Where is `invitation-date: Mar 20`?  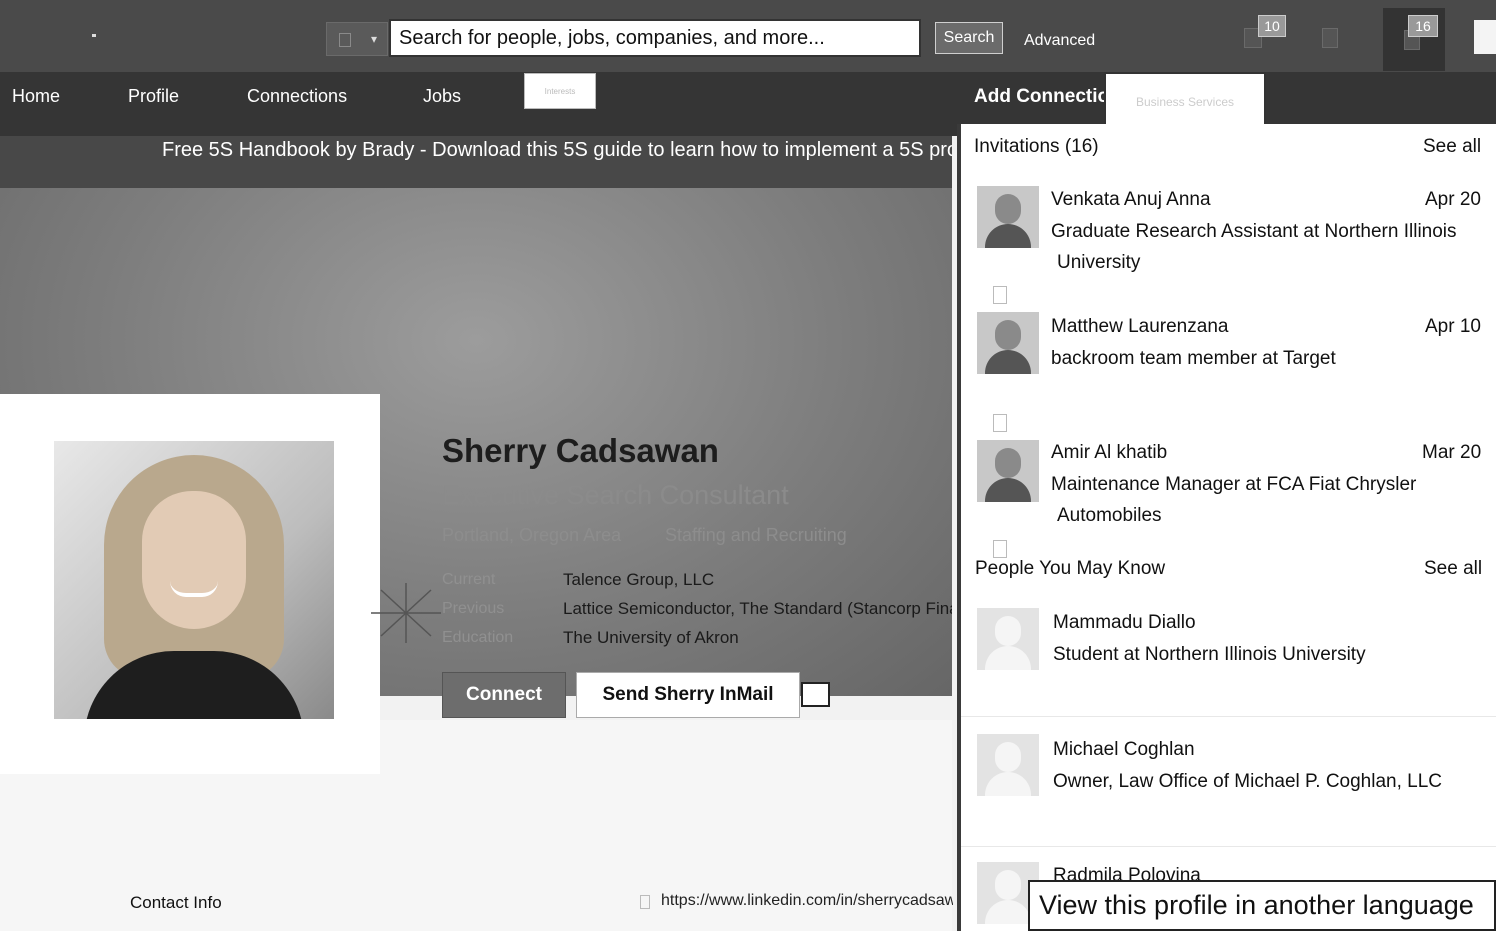 invitation-date: Mar 20 is located at coordinates (1452, 452).